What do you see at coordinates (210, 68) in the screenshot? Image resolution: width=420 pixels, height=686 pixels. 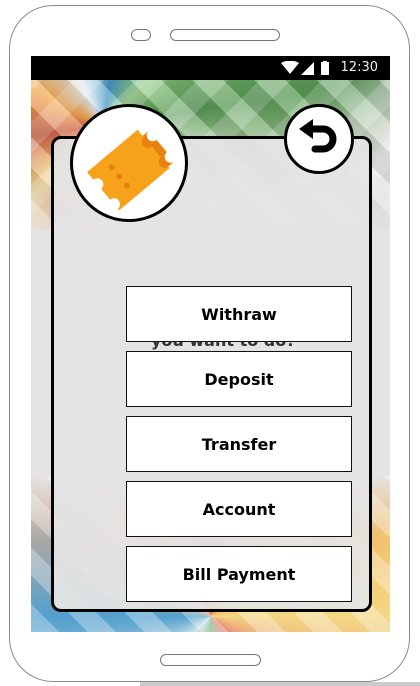 I see `status-bar: 12:30` at bounding box center [210, 68].